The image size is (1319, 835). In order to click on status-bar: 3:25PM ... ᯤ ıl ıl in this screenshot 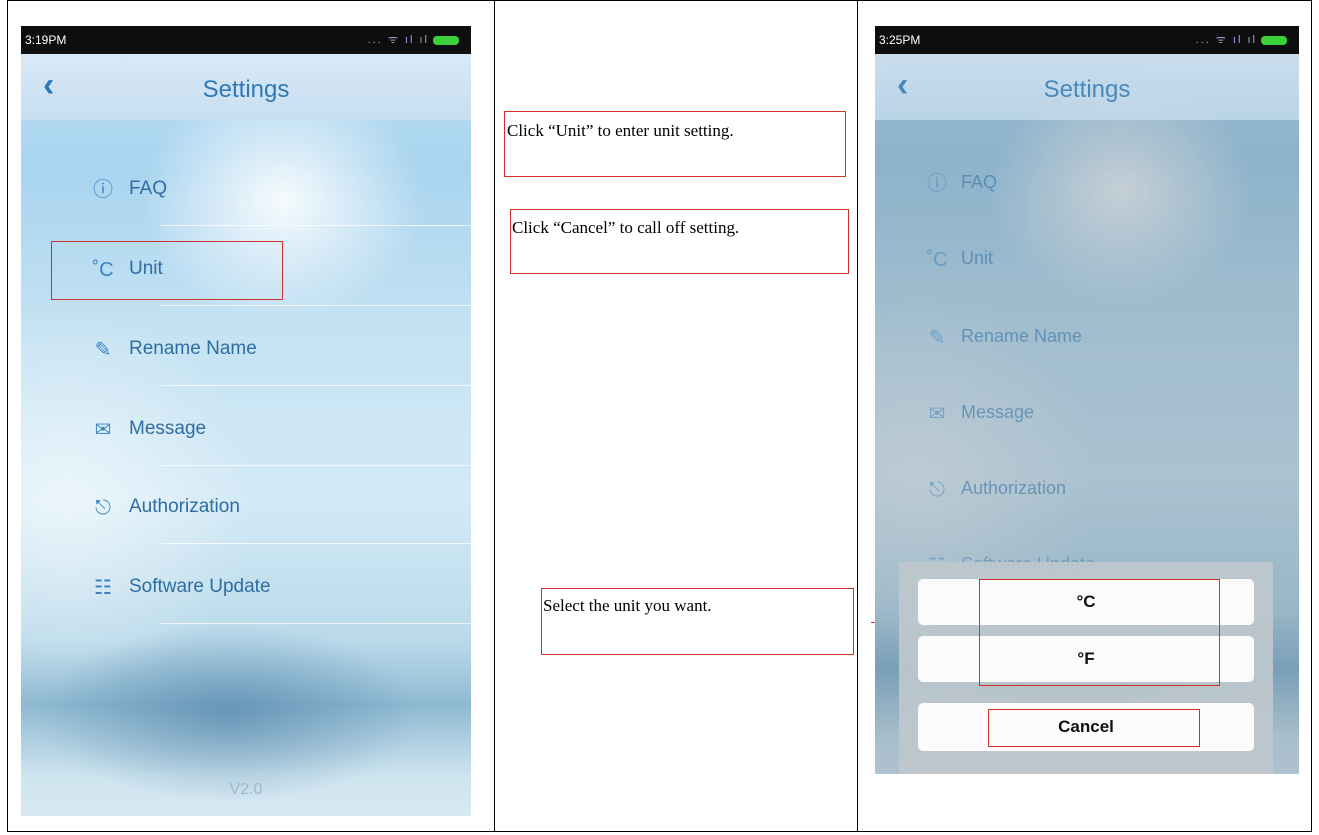, I will do `click(1087, 40)`.